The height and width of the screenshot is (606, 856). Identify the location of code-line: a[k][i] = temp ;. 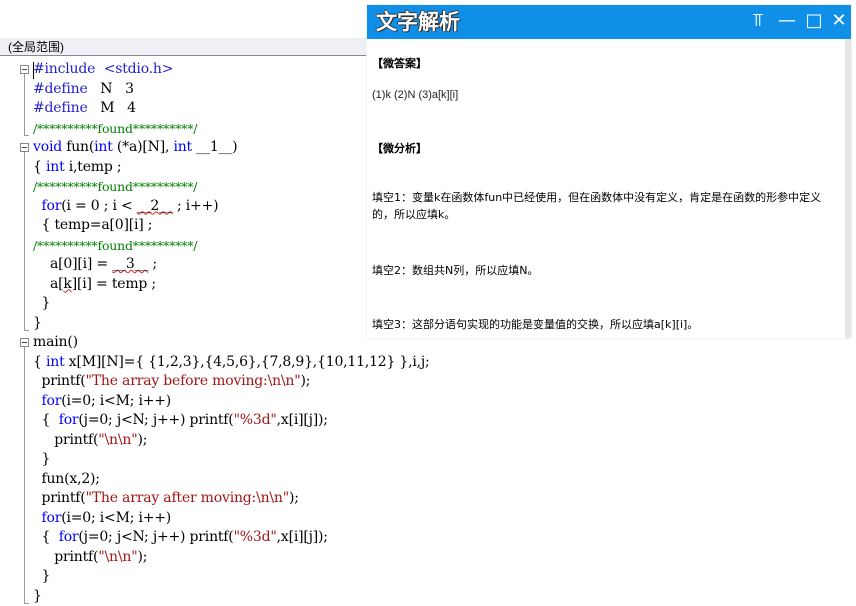
(94, 285).